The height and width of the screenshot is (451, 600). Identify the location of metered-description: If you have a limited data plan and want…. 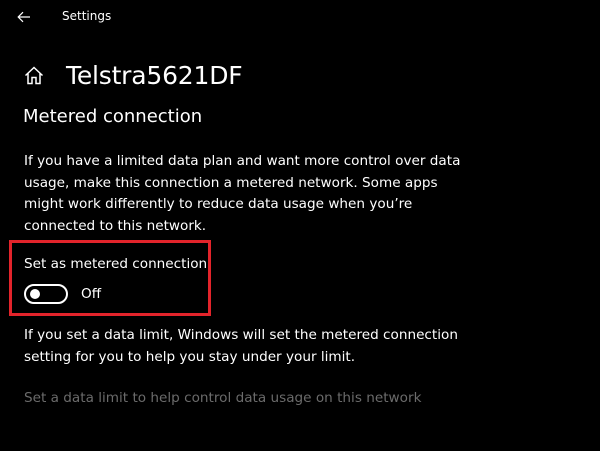
(242, 193).